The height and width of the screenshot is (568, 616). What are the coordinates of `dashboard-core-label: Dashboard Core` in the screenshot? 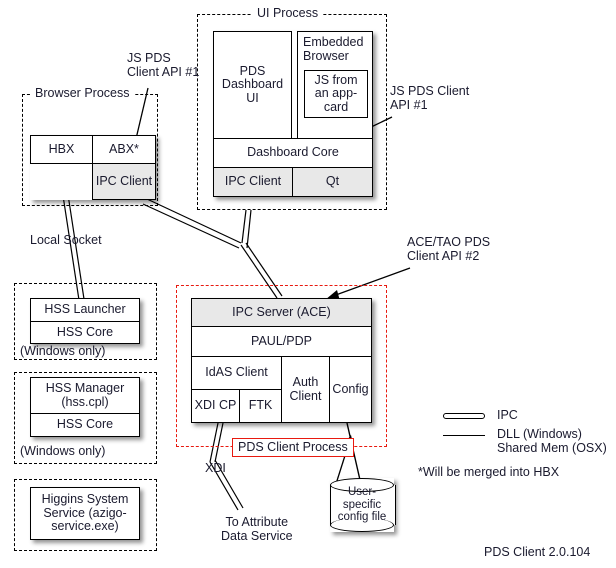 It's located at (293, 152).